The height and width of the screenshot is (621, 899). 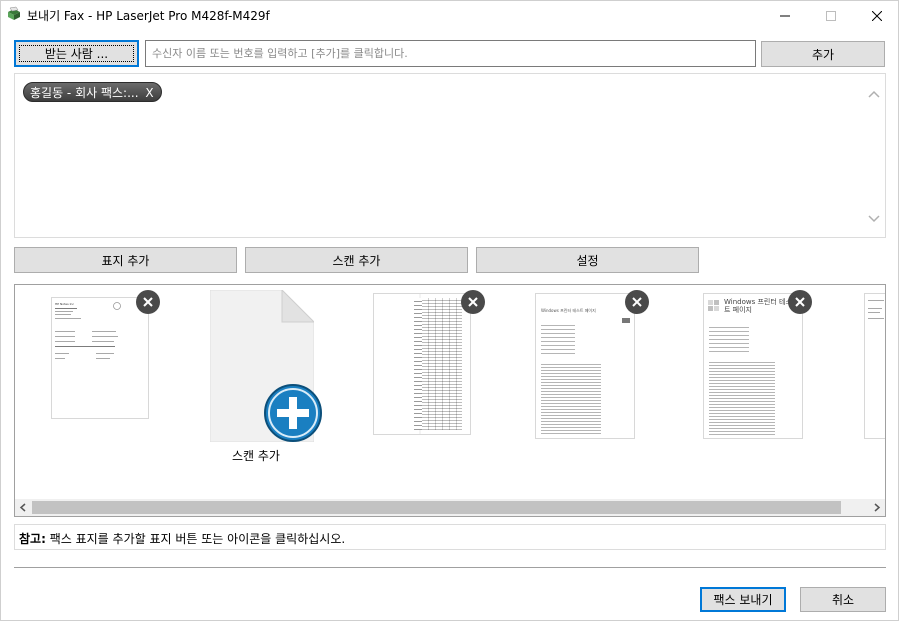 I want to click on cover-page-note: 참고: 팩스 표지를 추가할 표지 버튼 또는 아이콘을 클릭하십시오., so click(x=450, y=537).